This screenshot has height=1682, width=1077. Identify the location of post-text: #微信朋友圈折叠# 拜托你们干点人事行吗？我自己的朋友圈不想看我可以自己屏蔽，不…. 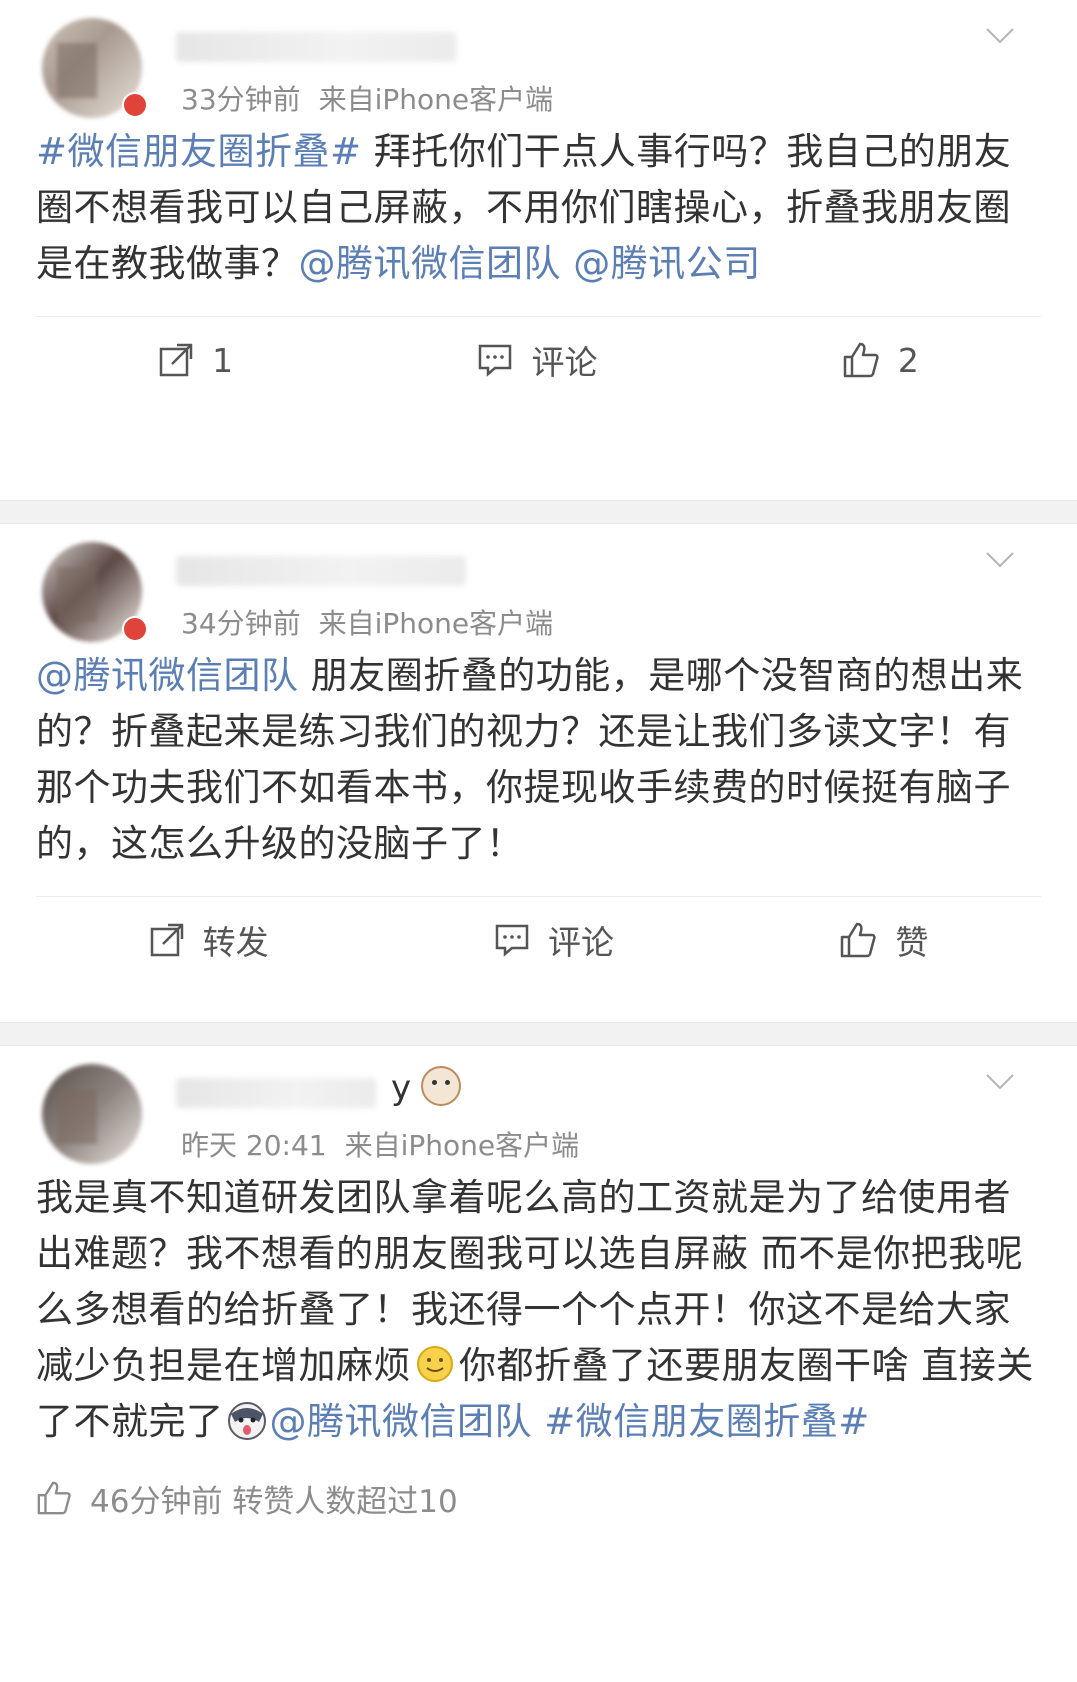
(538, 208).